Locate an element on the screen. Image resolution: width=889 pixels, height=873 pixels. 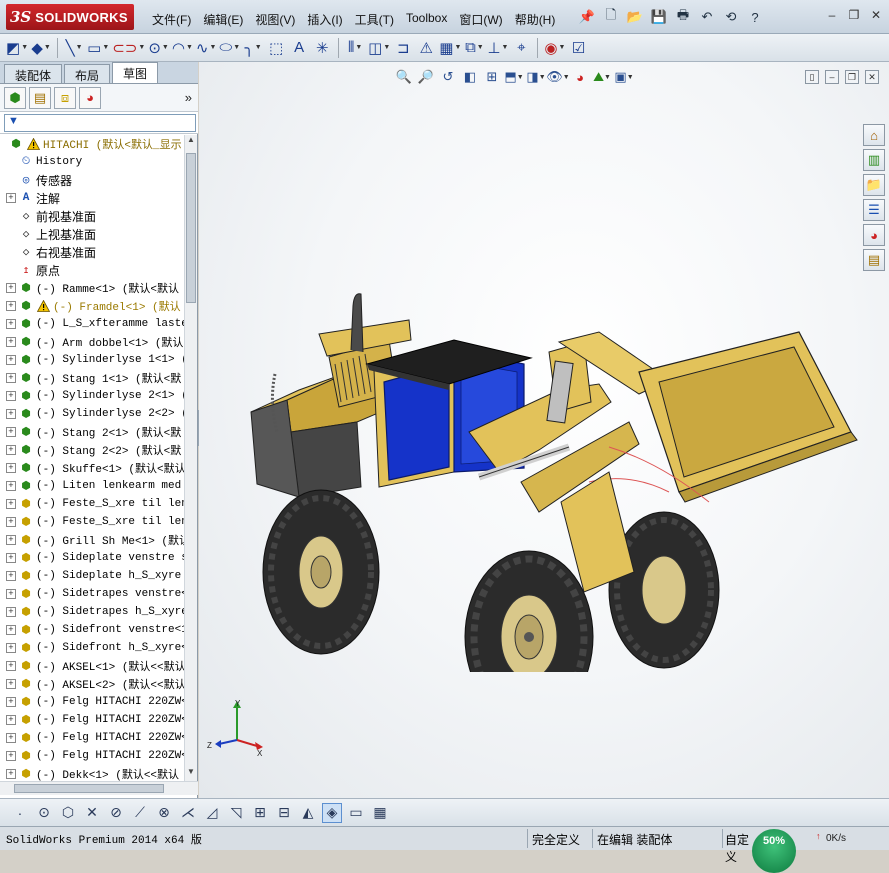
view-settings-icon: ▣ ▼ is located at coordinates (623, 77).